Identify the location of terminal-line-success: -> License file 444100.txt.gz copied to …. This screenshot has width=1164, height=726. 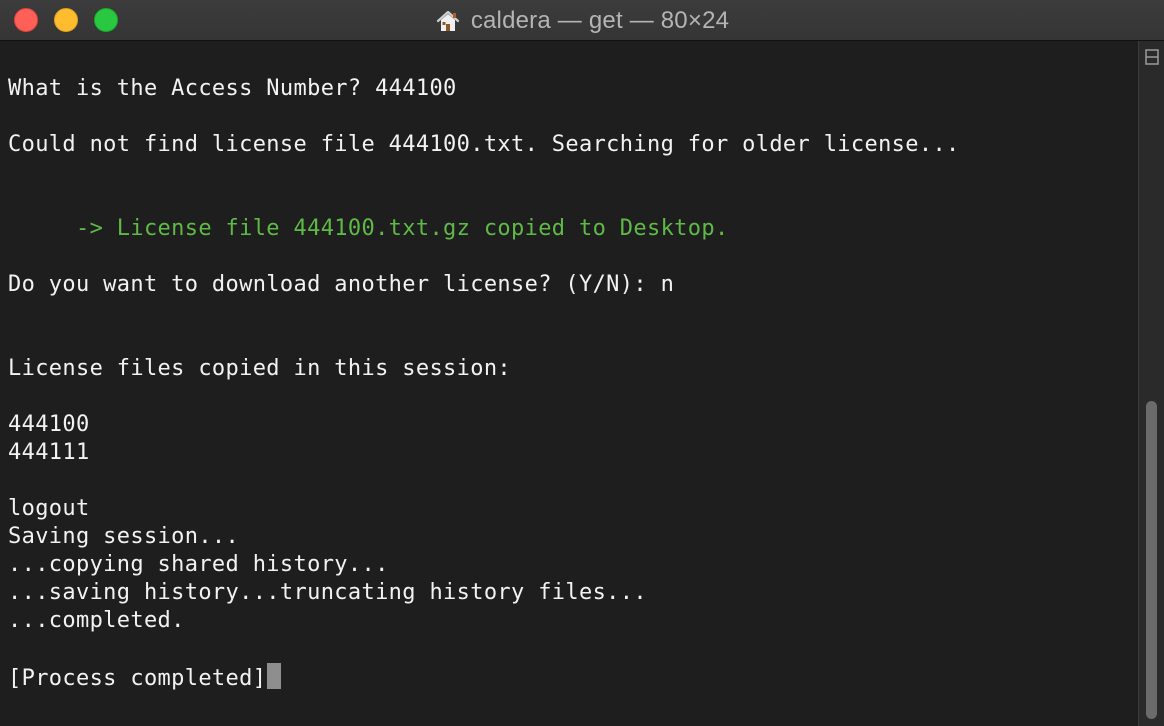
(368, 228).